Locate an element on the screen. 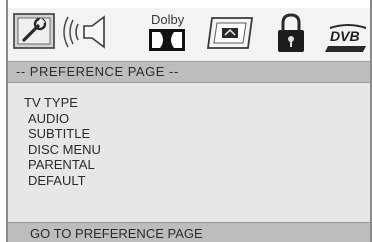  page-title-bar: -- PREFERENCE PAGE -- is located at coordinates (189, 72).